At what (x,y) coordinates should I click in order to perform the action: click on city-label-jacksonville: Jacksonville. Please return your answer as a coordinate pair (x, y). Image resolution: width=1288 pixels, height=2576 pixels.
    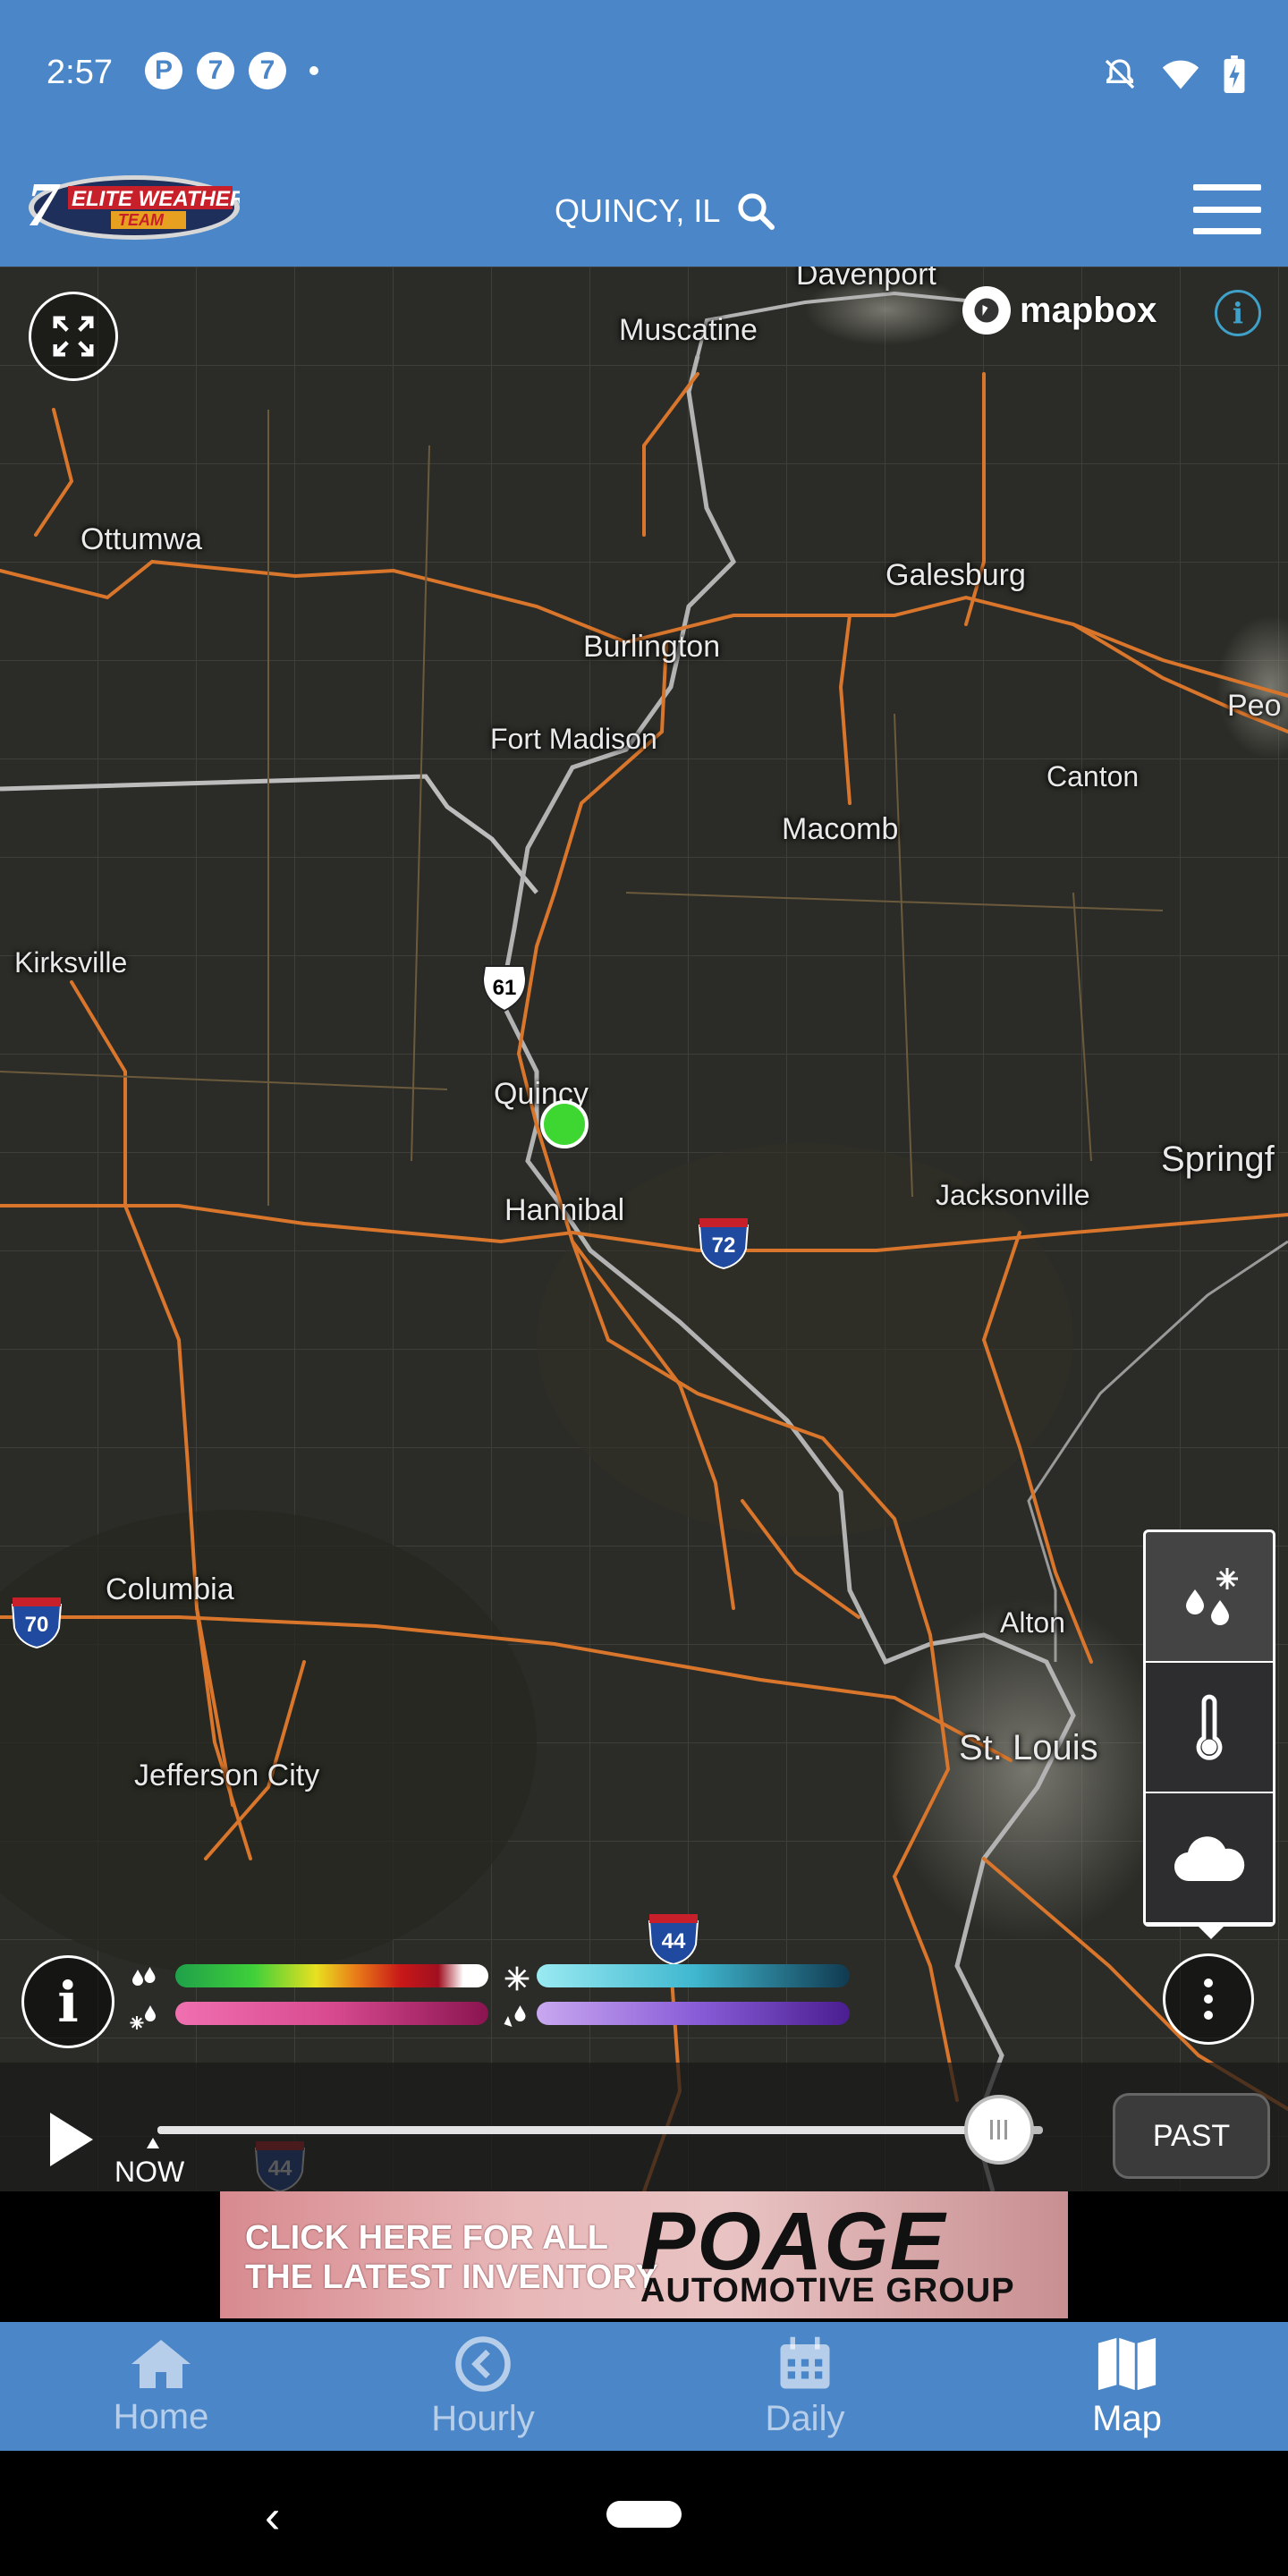
    Looking at the image, I should click on (1013, 1195).